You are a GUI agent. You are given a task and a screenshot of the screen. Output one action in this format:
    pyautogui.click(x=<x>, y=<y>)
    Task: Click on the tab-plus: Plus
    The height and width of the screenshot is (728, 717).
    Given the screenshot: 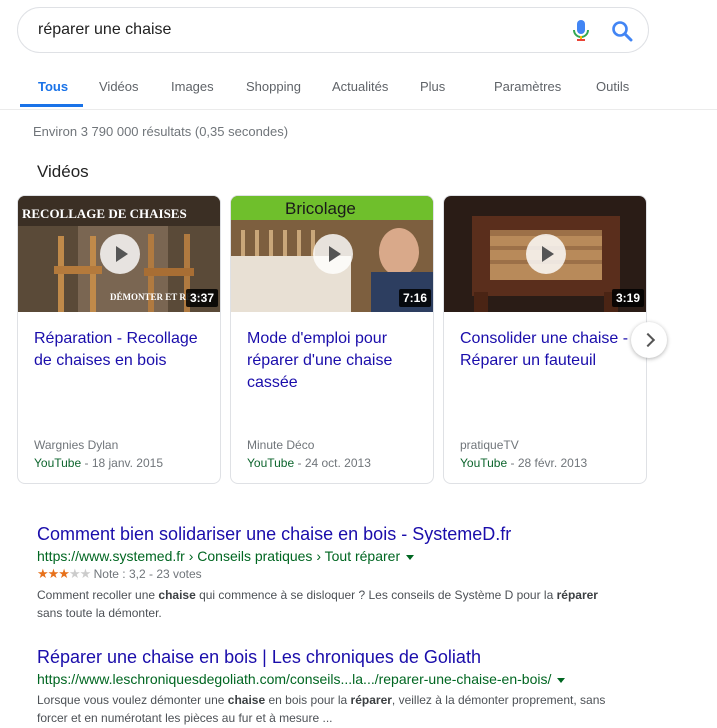 What is the action you would take?
    pyautogui.click(x=432, y=86)
    